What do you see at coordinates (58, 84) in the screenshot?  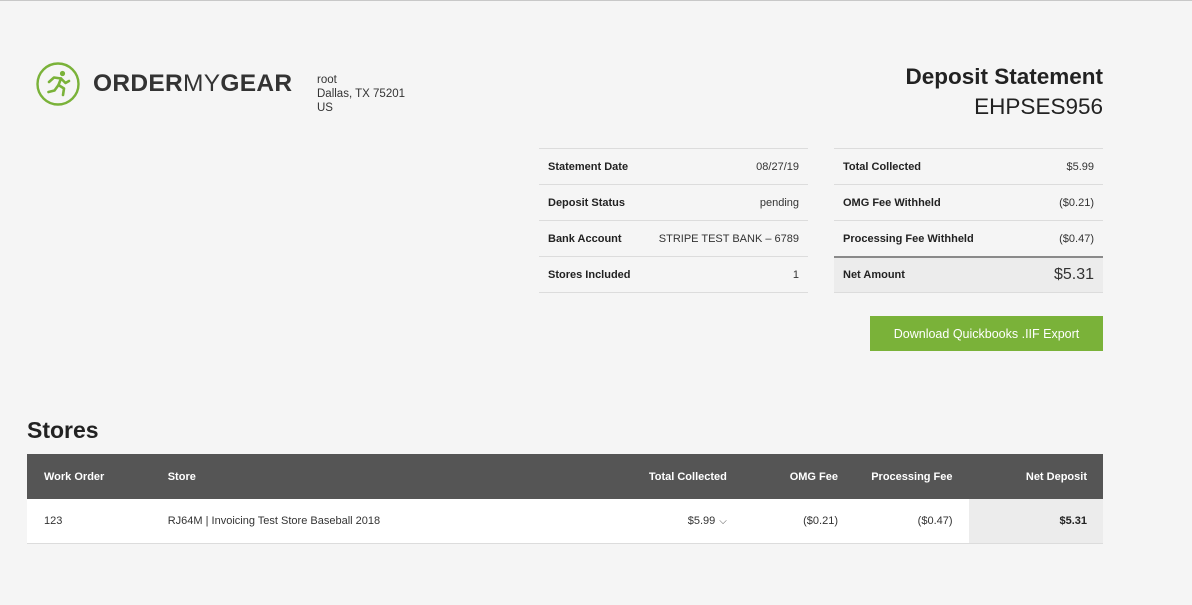 I see `runner-logo-icon` at bounding box center [58, 84].